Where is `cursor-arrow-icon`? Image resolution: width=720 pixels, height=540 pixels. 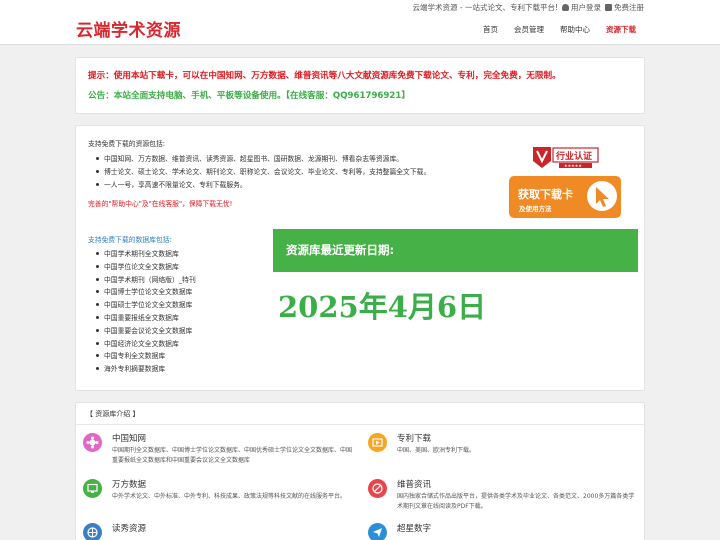
cursor-arrow-icon is located at coordinates (602, 196).